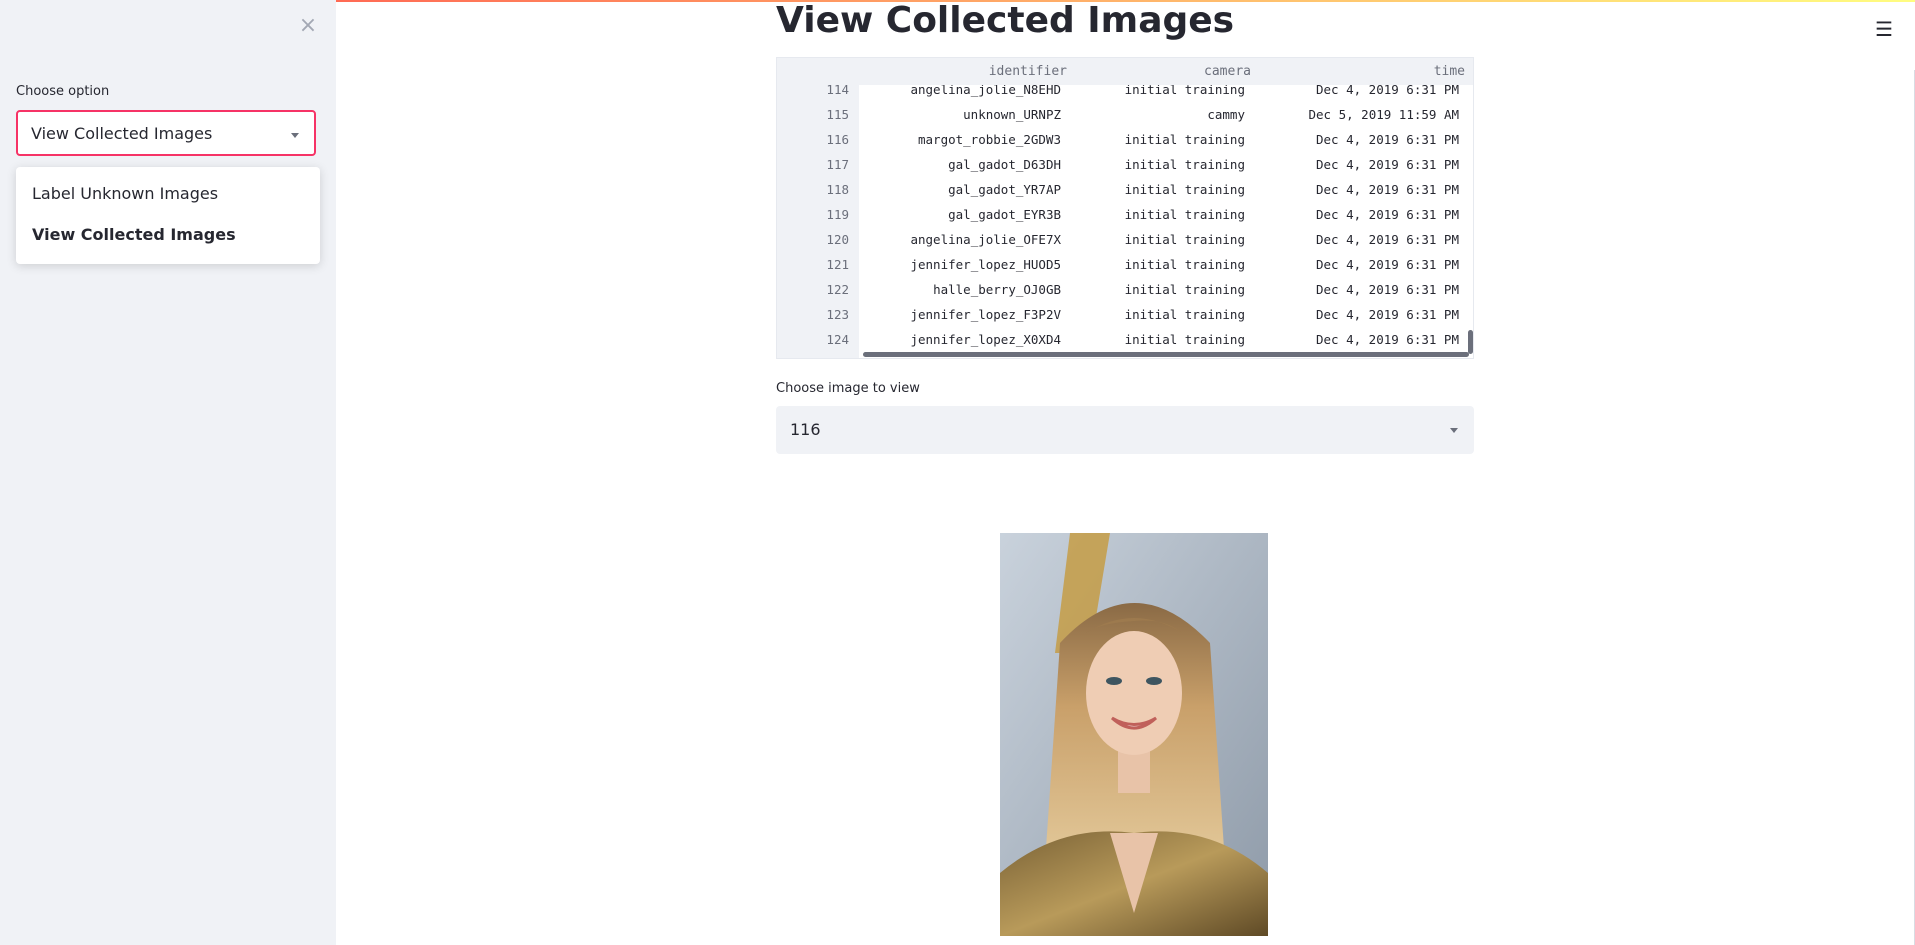  Describe the element at coordinates (1226, 114) in the screenshot. I see `cell-camera: cammy` at that location.